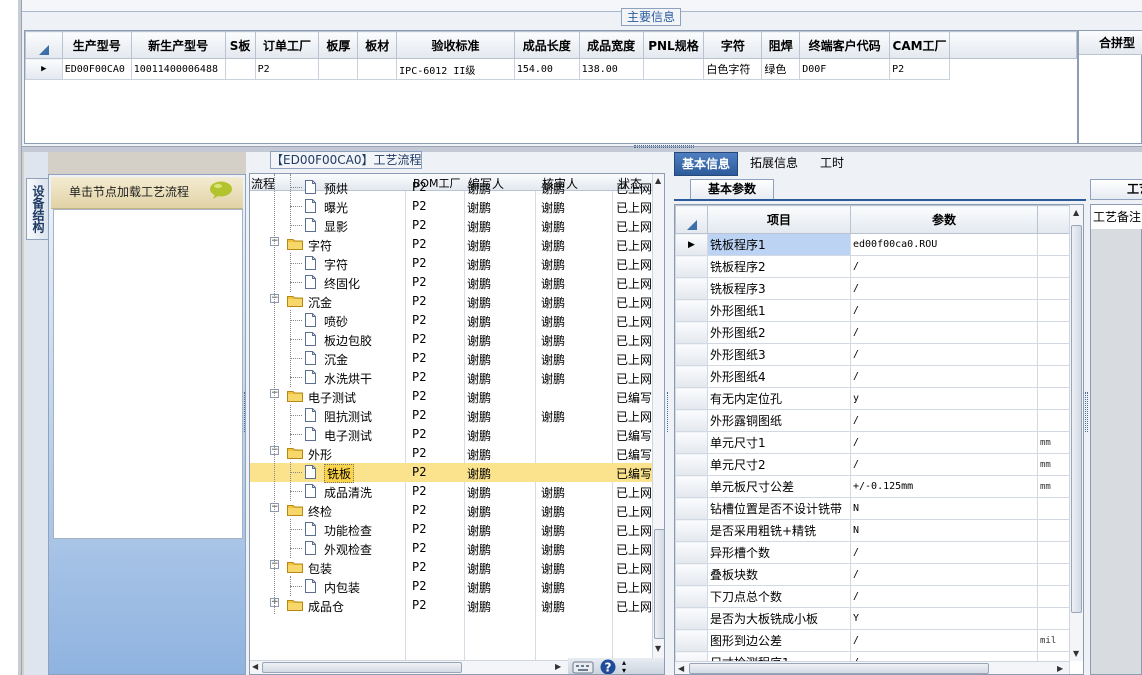 The height and width of the screenshot is (675, 1142). I want to click on table-row: 有无内定位孔 y, so click(872, 398).